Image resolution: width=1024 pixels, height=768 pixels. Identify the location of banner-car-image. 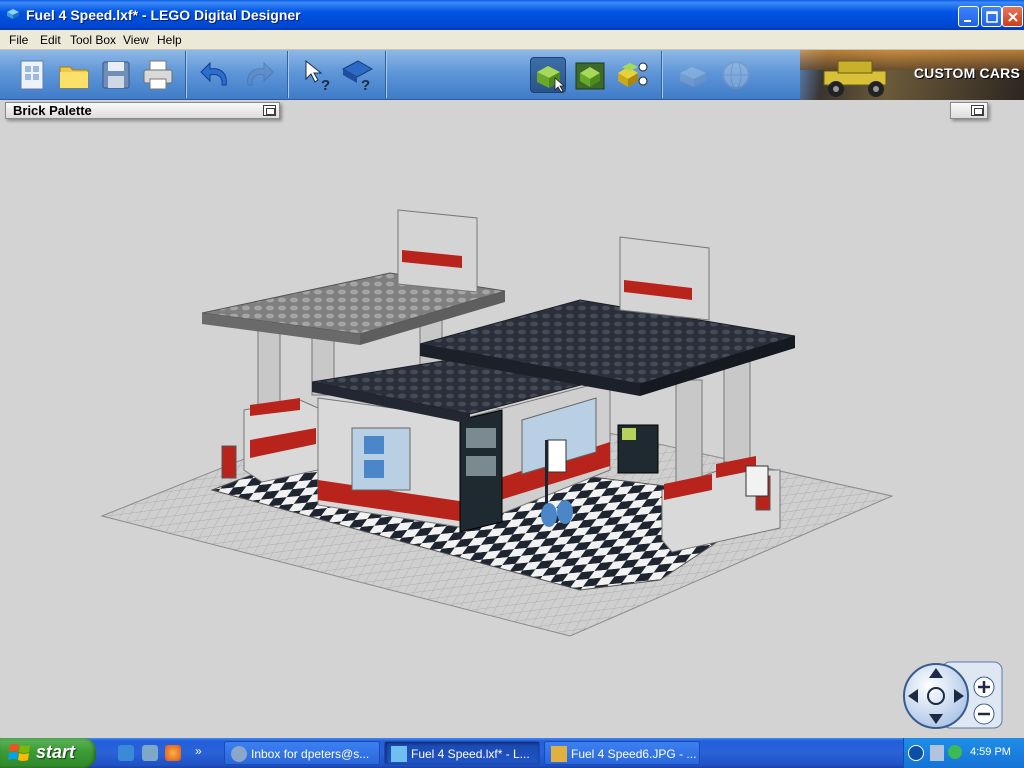
(855, 78).